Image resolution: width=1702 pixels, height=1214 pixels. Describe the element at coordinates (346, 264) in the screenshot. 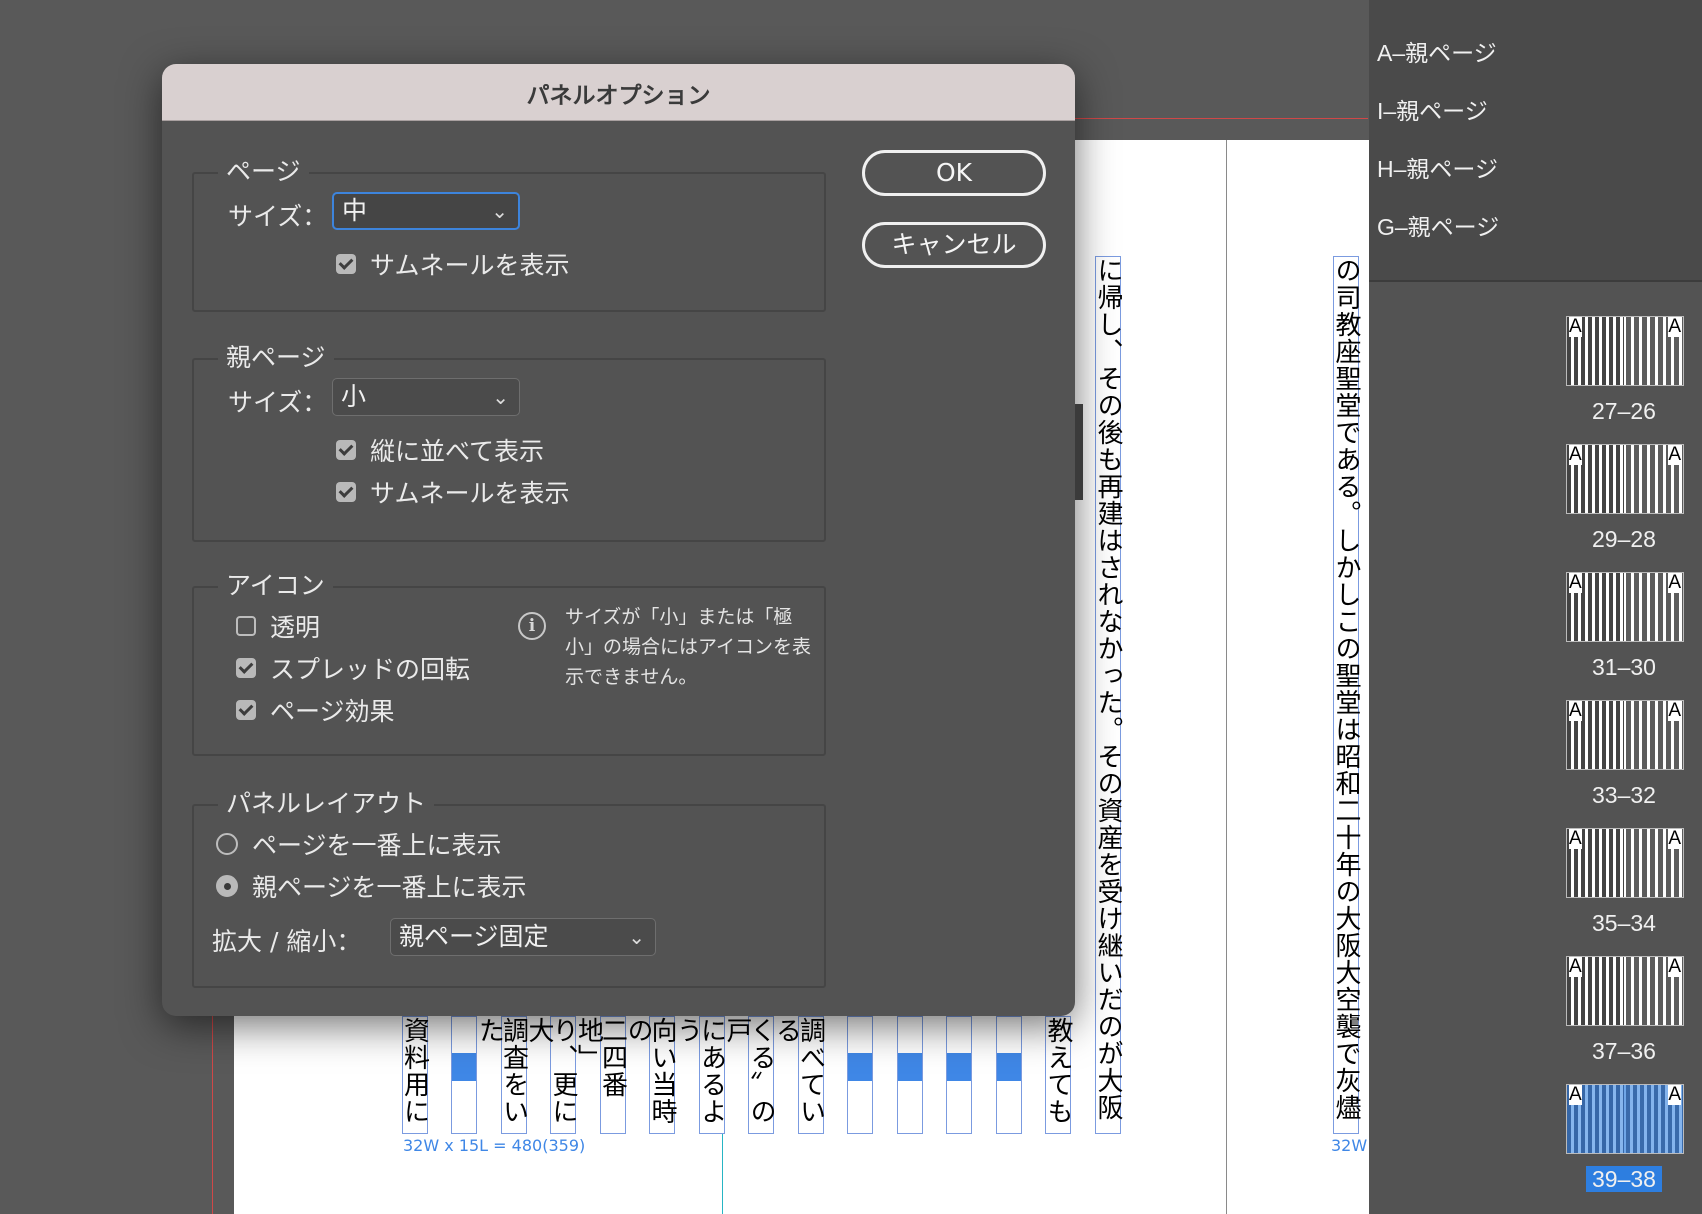

I see `page-show-thumbnails-checkbox` at that location.